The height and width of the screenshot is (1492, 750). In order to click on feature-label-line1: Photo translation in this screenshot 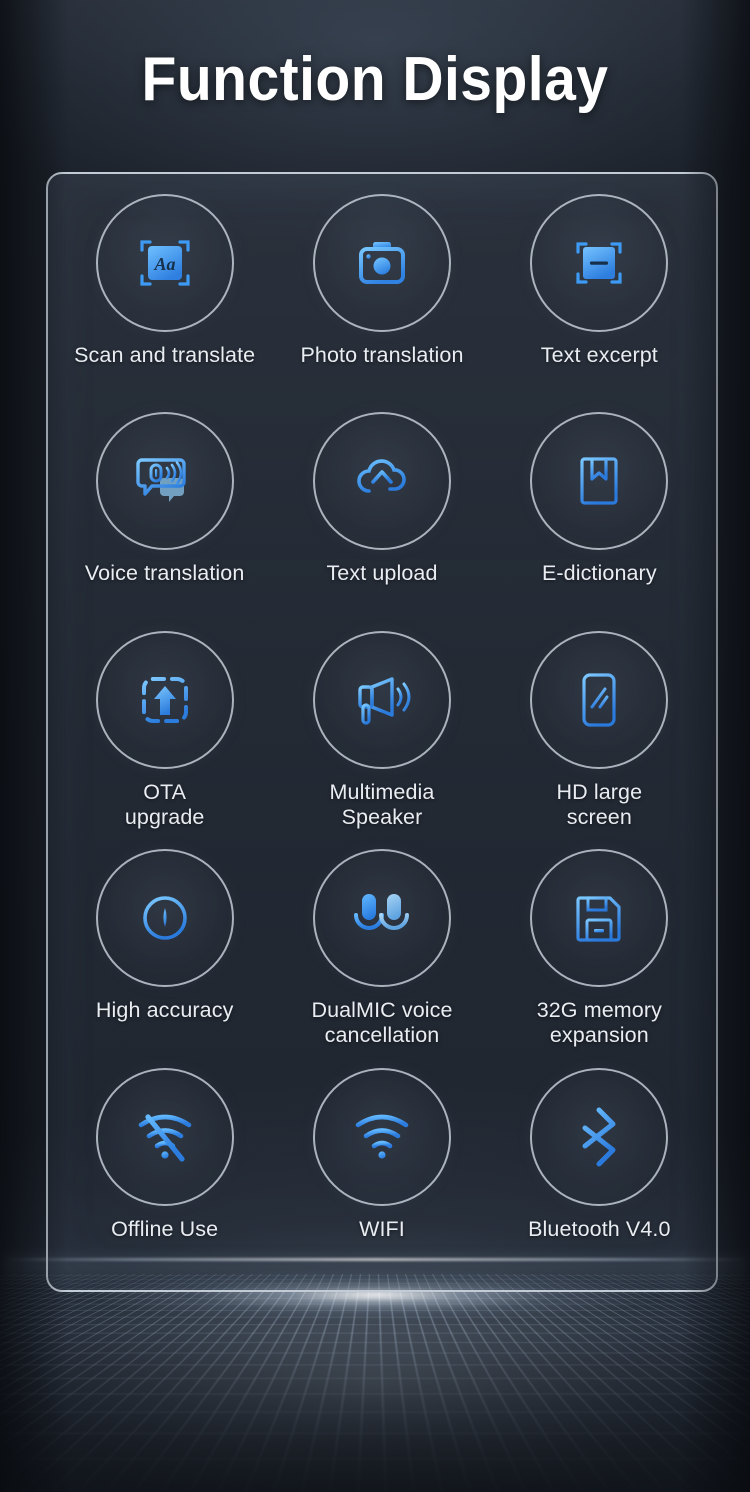, I will do `click(382, 355)`.